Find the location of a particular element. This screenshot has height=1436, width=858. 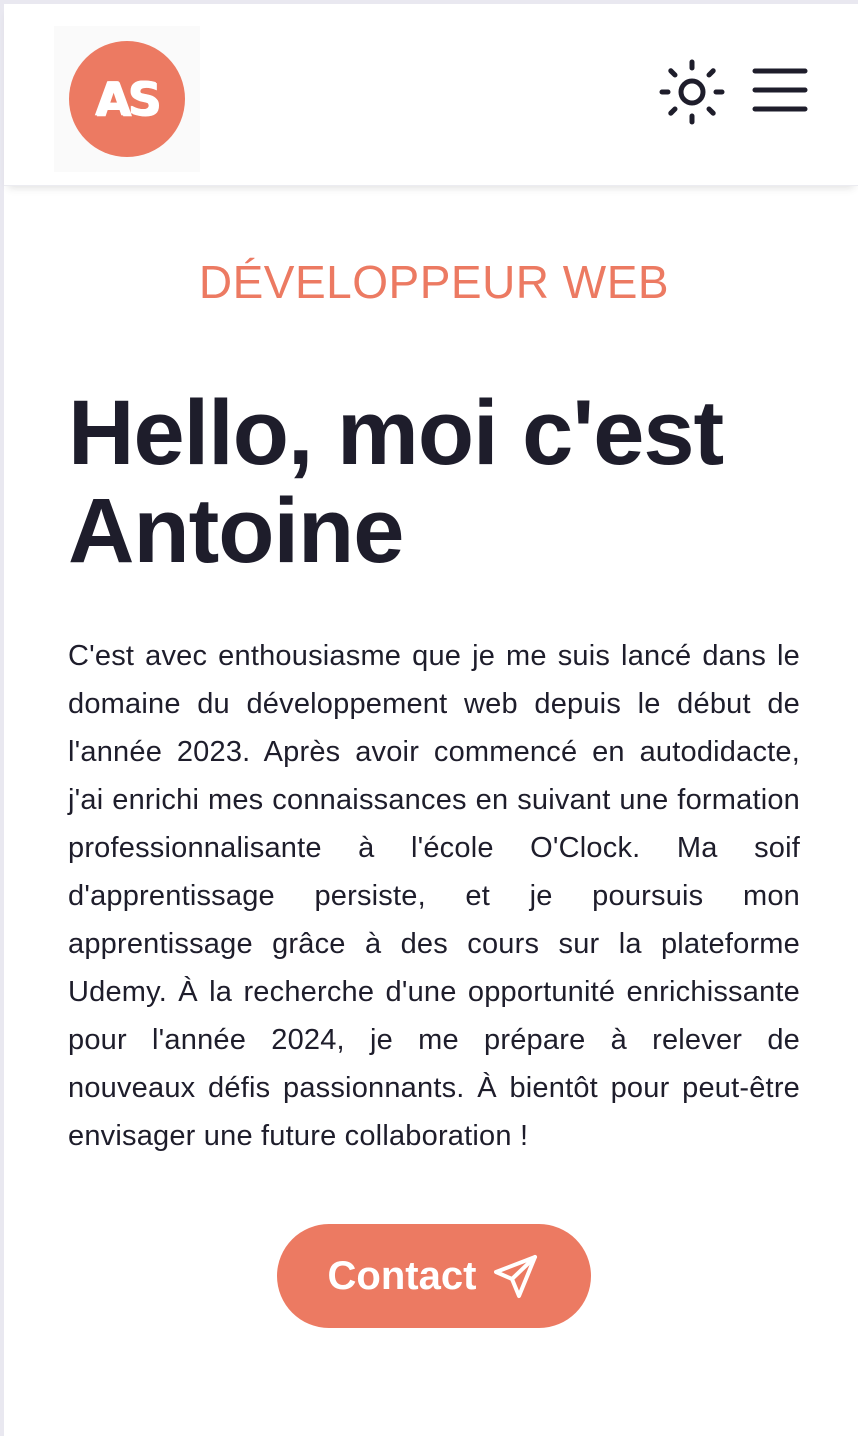

send-icon is located at coordinates (516, 1276).